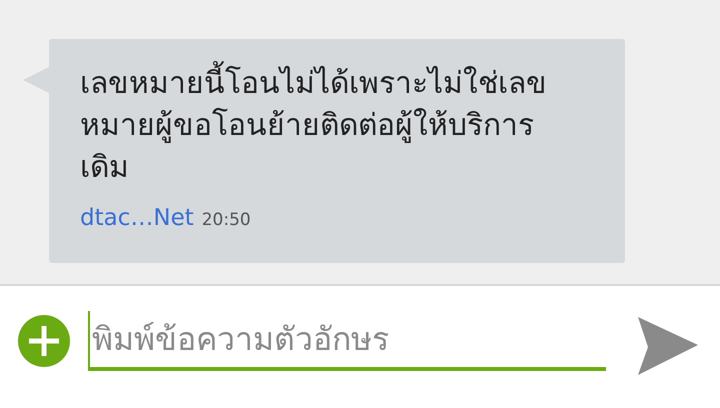 This screenshot has height=408, width=720. Describe the element at coordinates (137, 218) in the screenshot. I see `sender-name: dtac…Net` at that location.